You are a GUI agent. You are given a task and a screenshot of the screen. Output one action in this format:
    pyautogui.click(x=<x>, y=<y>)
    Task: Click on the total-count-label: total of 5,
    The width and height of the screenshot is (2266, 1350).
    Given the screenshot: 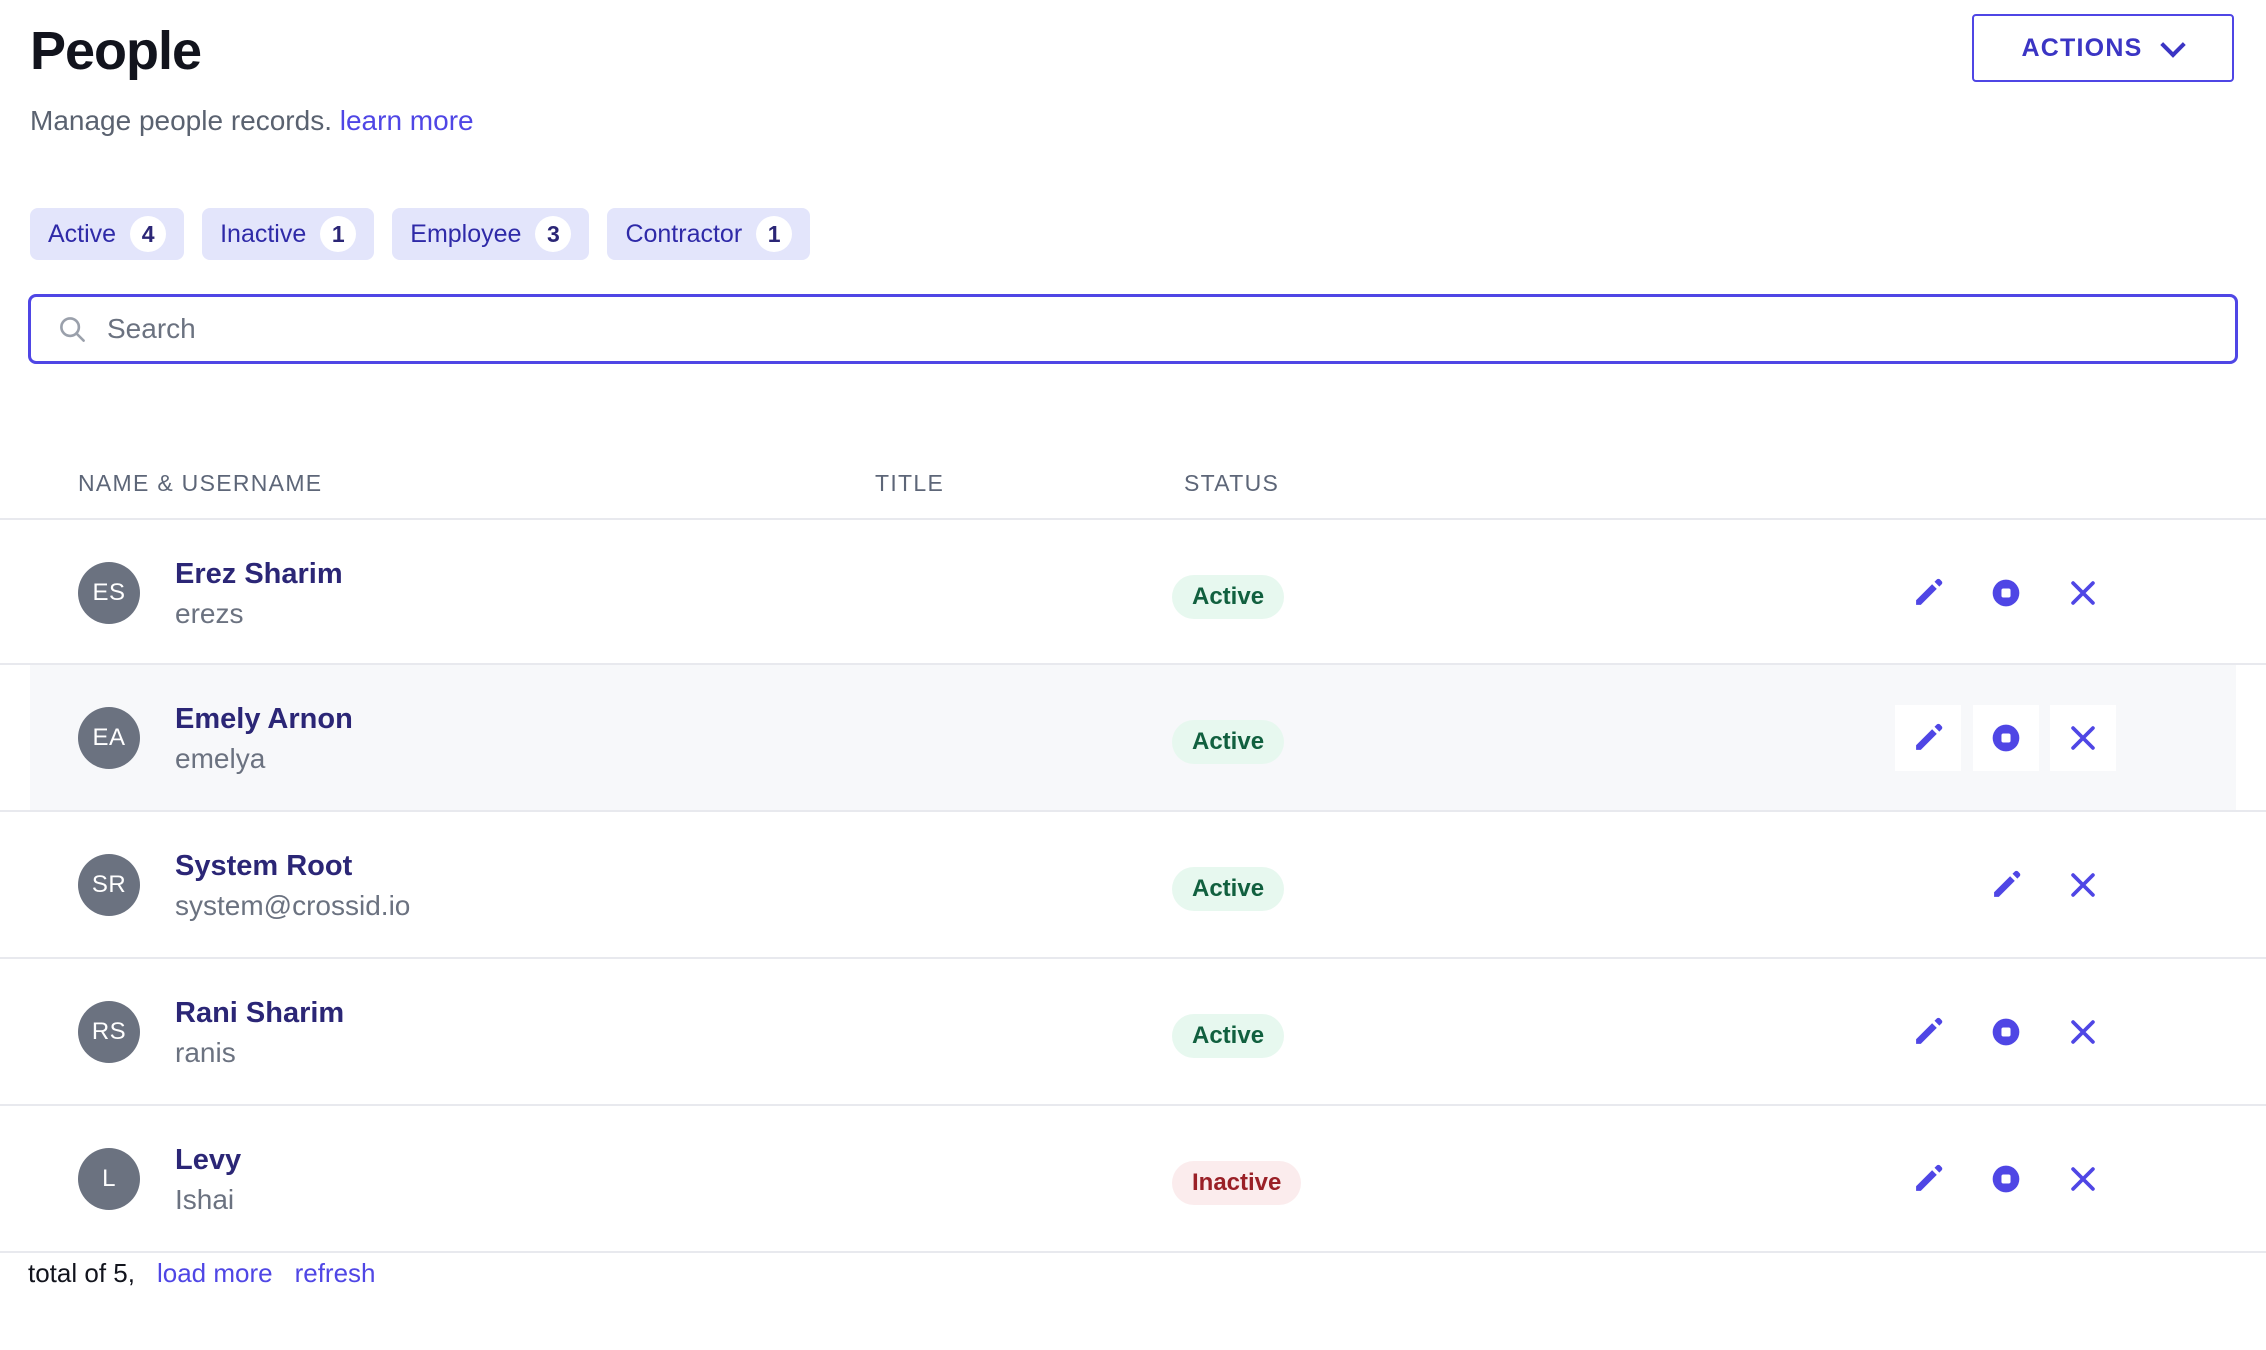 What is the action you would take?
    pyautogui.click(x=81, y=1273)
    